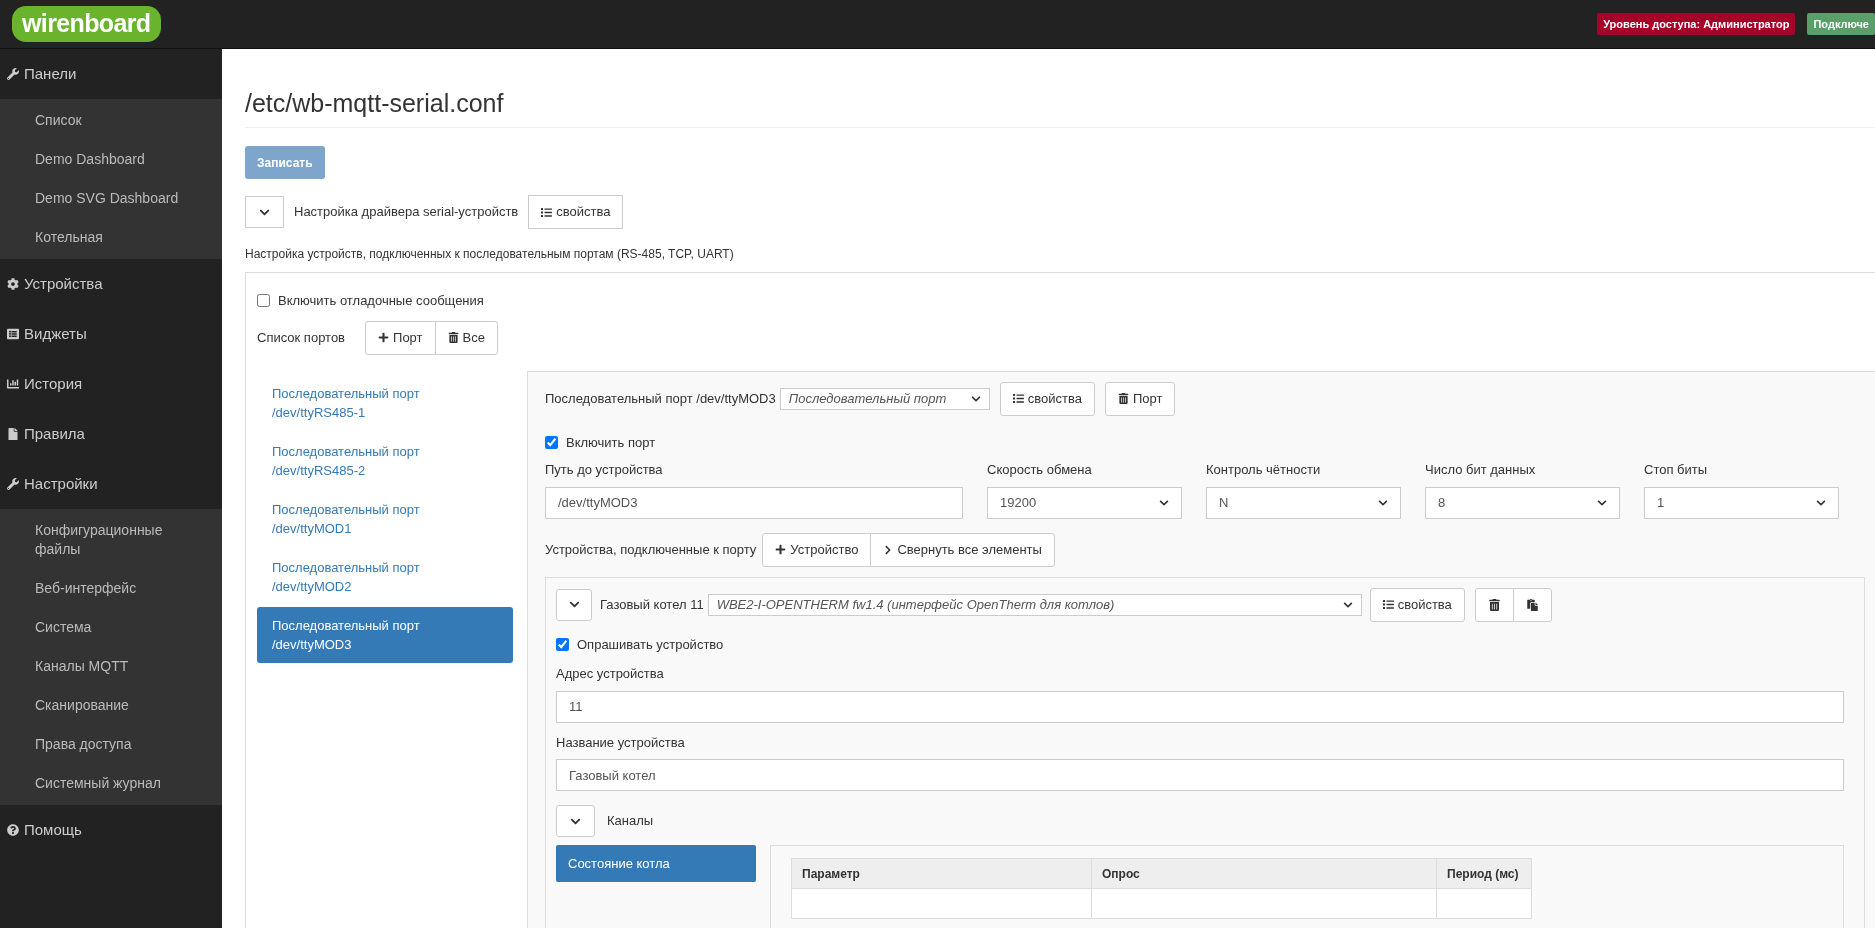  Describe the element at coordinates (111, 198) in the screenshot. I see `sidebar-subitem: Demo SVG Dashboard` at that location.